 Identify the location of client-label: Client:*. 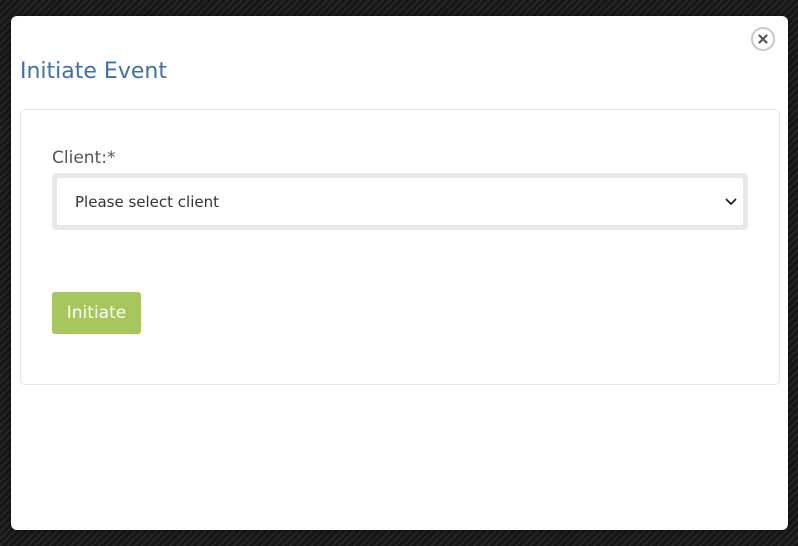
(84, 158).